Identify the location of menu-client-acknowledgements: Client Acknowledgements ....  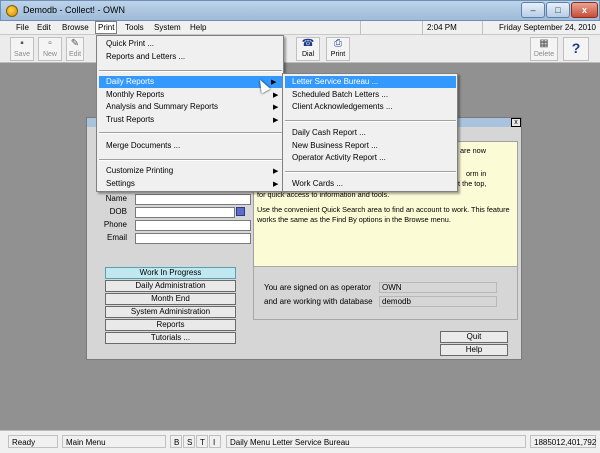
(370, 107).